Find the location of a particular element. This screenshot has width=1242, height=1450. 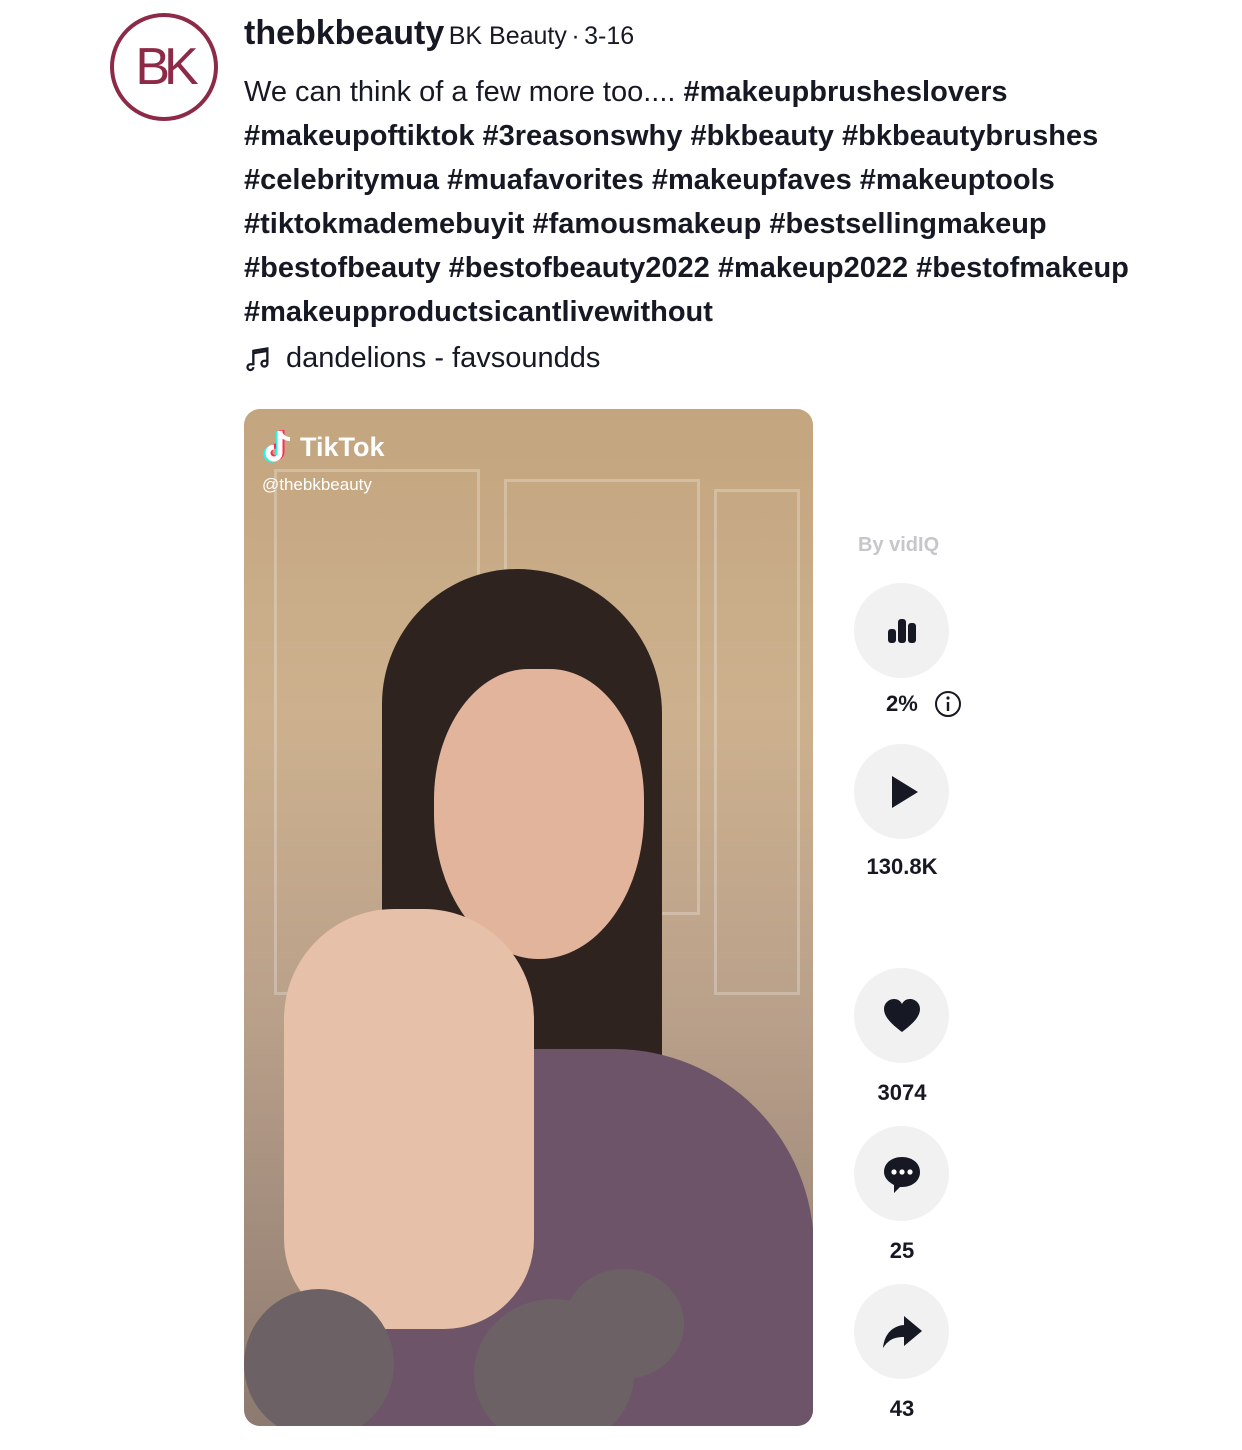

hashtag-link: #bestsellingmakeup is located at coordinates (907, 224).